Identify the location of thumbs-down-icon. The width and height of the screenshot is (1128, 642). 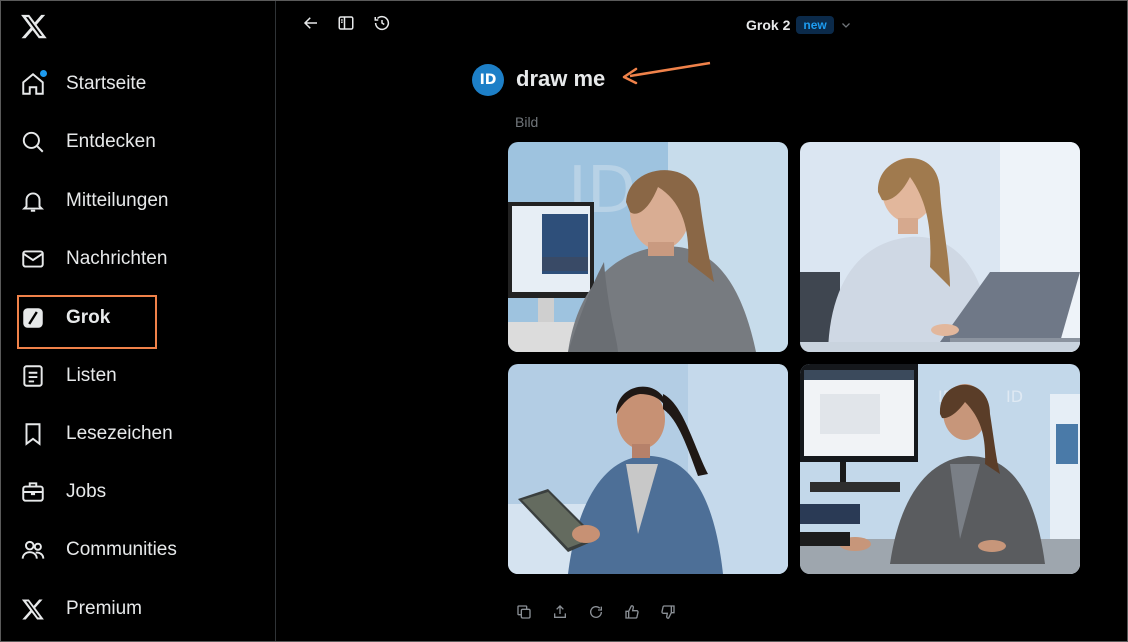
(668, 614).